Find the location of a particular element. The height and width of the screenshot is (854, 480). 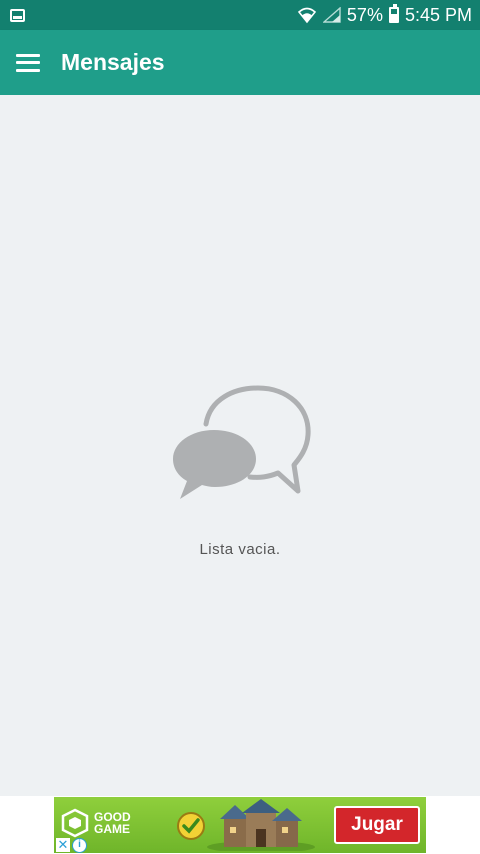

ad-brand-text: GOOD GAME is located at coordinates (112, 823).